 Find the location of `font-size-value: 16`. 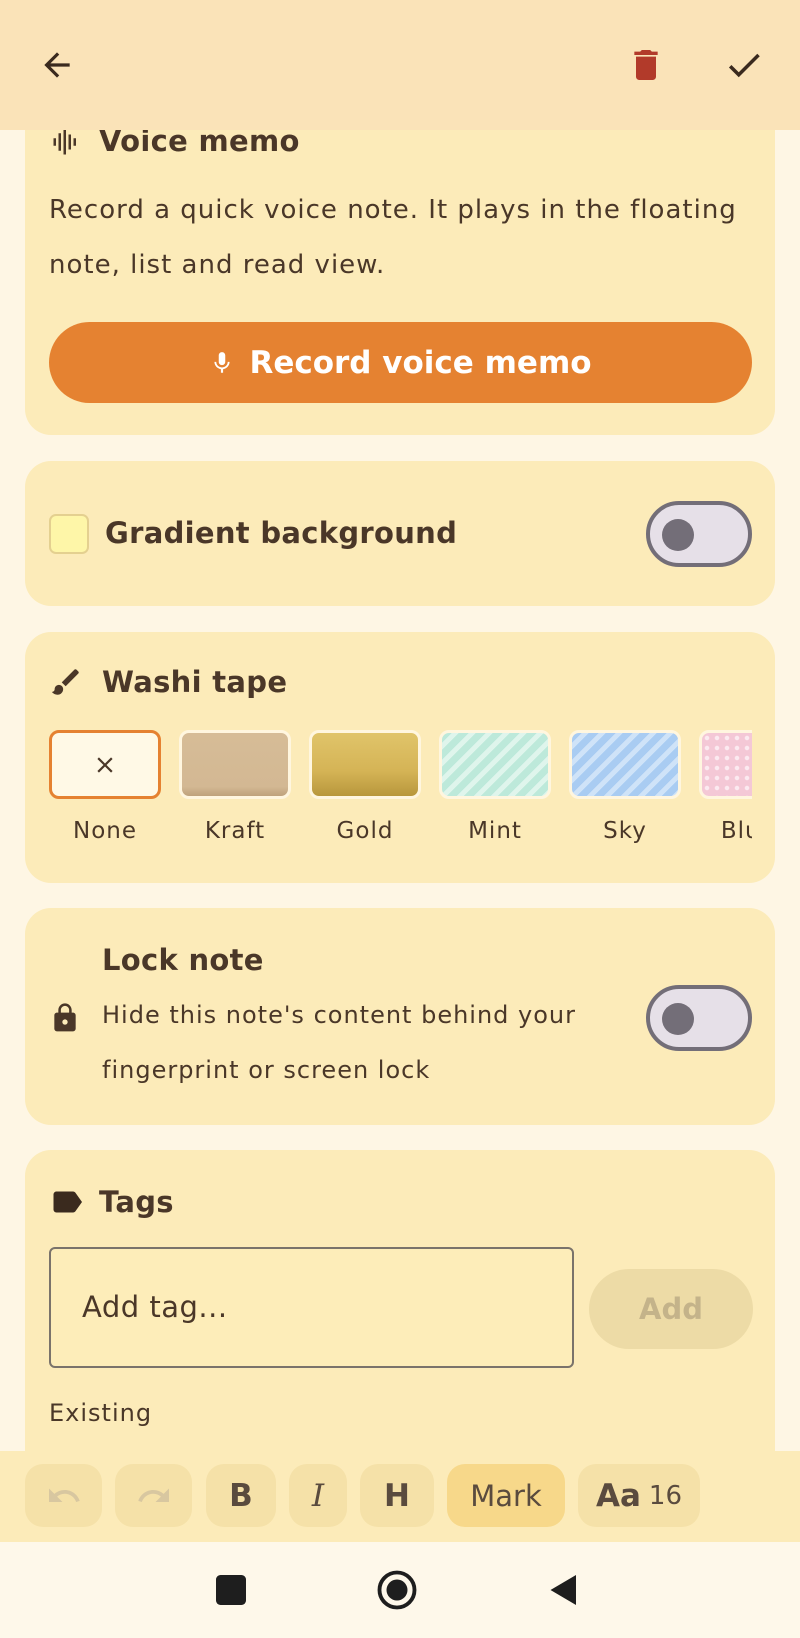

font-size-value: 16 is located at coordinates (665, 1495).